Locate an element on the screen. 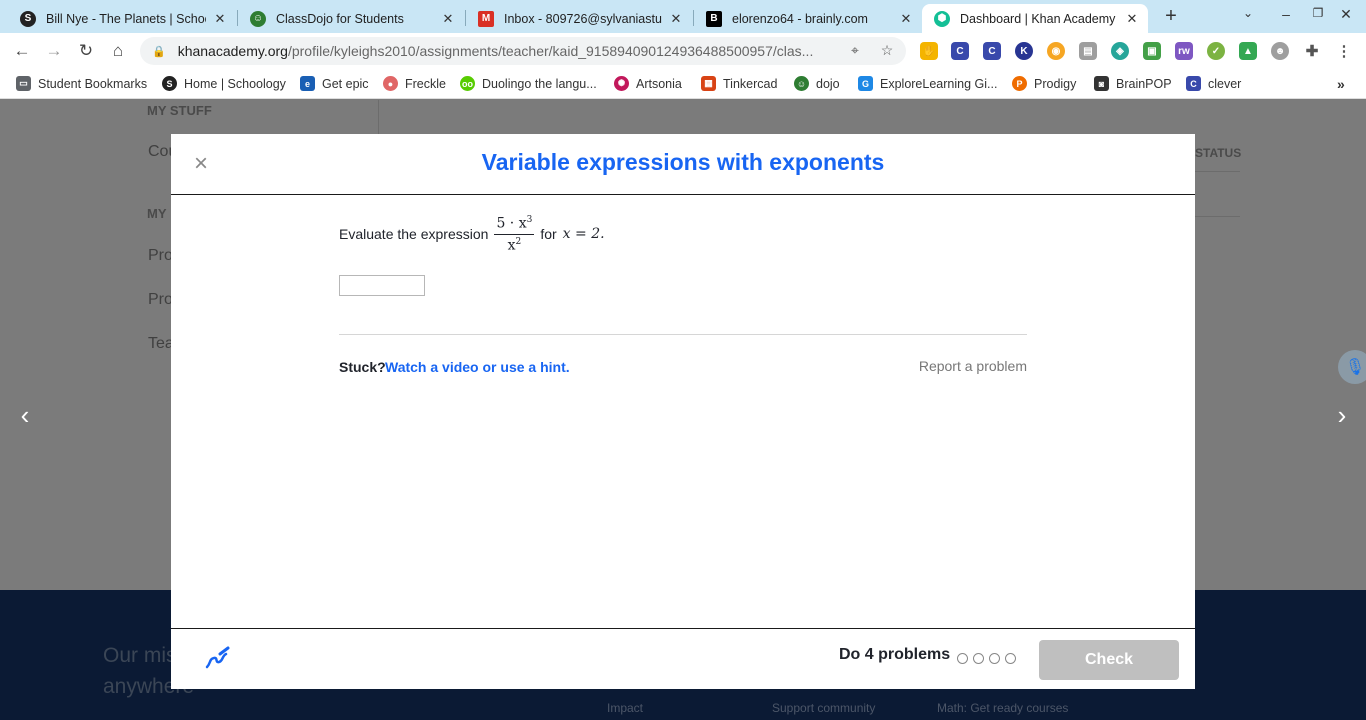  tab-title: elorenzo64 - brainly.com is located at coordinates (800, 18).